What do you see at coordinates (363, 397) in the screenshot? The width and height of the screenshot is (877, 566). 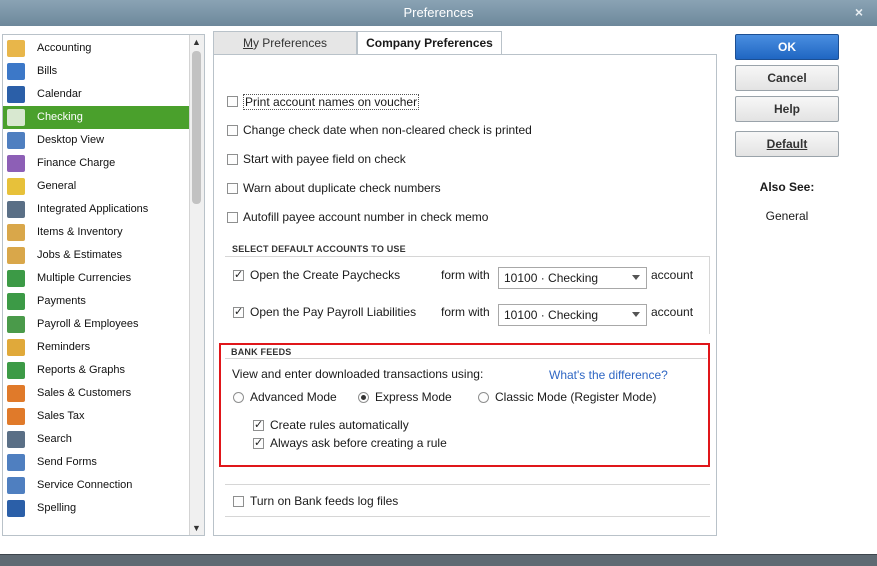 I see `express-mode-radio` at bounding box center [363, 397].